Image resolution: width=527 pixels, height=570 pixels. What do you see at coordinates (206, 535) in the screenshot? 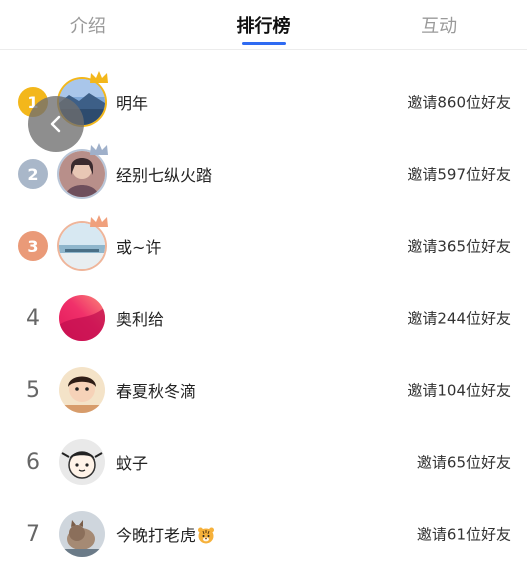
I see `tiger-face-icon` at bounding box center [206, 535].